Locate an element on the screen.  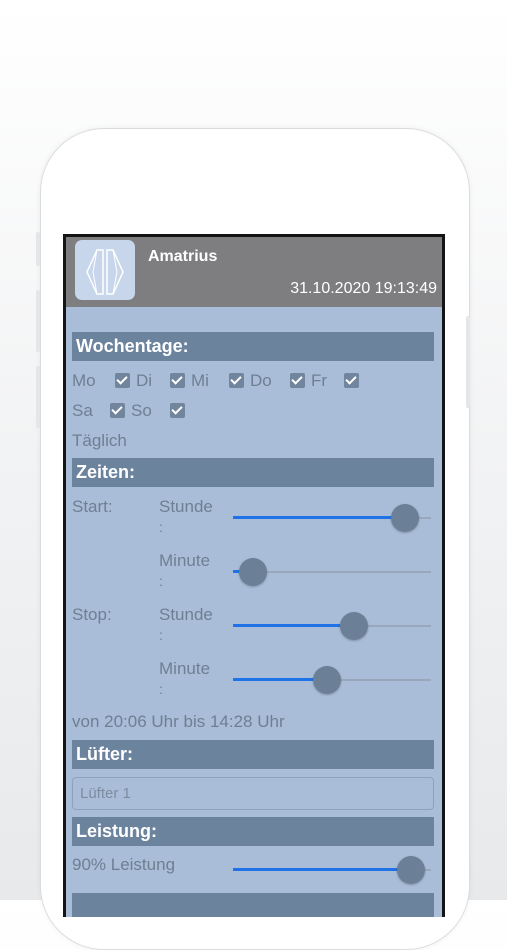
current-datetime: 31.10.2020 19:13:49 is located at coordinates (363, 288).